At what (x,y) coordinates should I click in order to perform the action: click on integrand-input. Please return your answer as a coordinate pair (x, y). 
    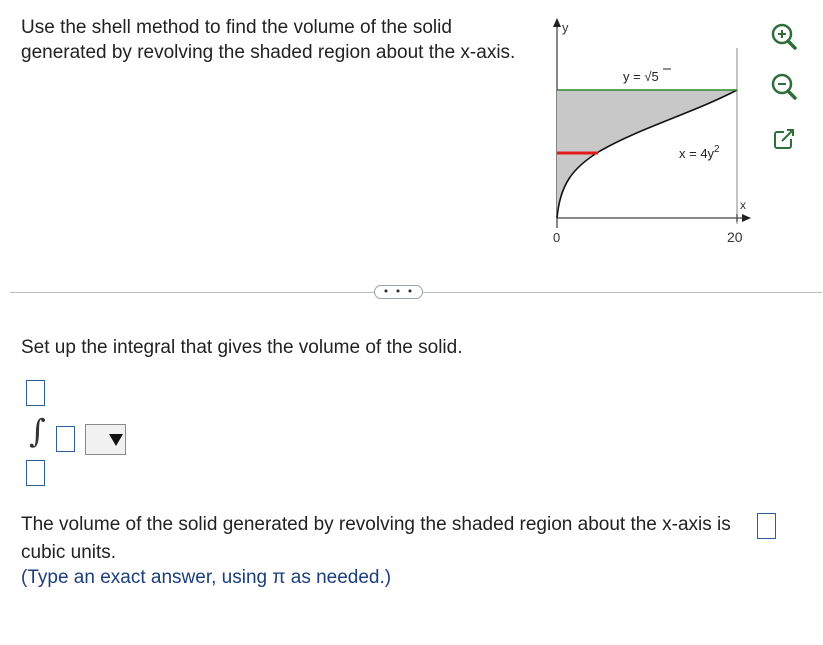
    Looking at the image, I should click on (65, 439).